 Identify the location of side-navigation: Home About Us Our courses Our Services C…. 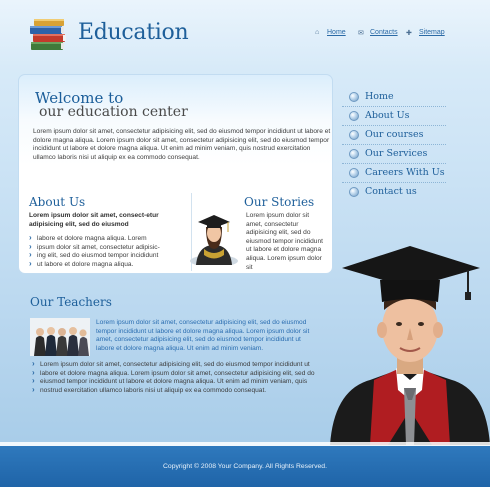
(394, 145).